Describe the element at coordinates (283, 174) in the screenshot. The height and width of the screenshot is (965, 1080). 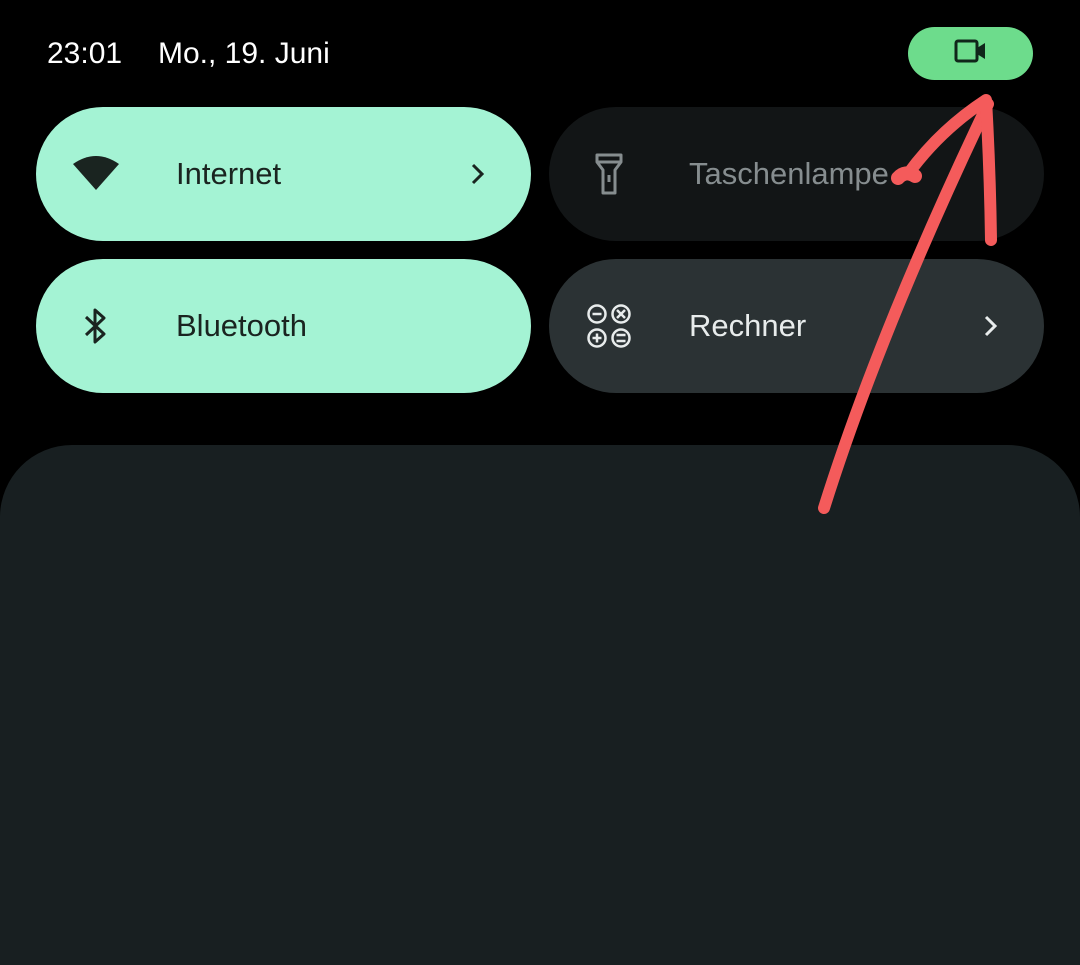
I see `tile-internet: Internet` at that location.